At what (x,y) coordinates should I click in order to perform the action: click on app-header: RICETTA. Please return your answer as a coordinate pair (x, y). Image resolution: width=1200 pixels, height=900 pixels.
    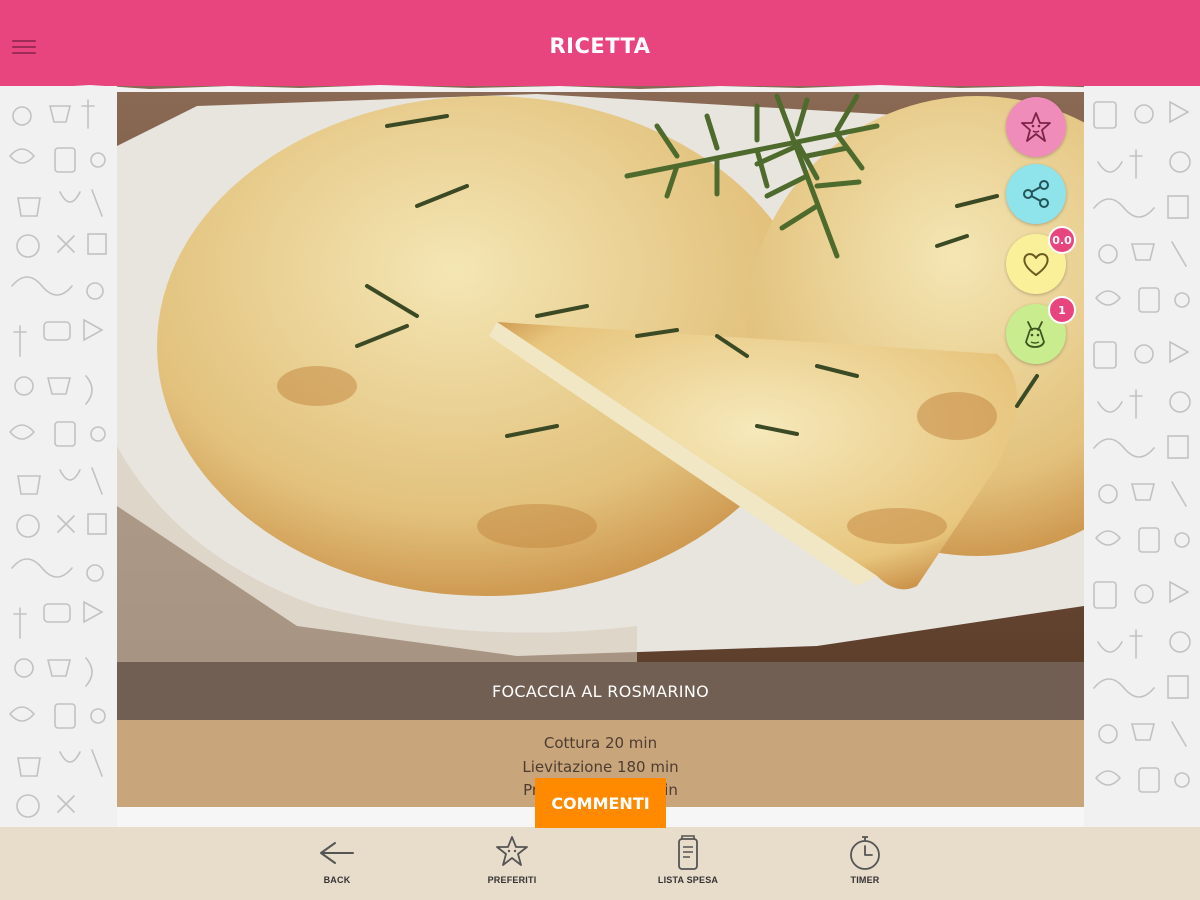
    Looking at the image, I should click on (600, 43).